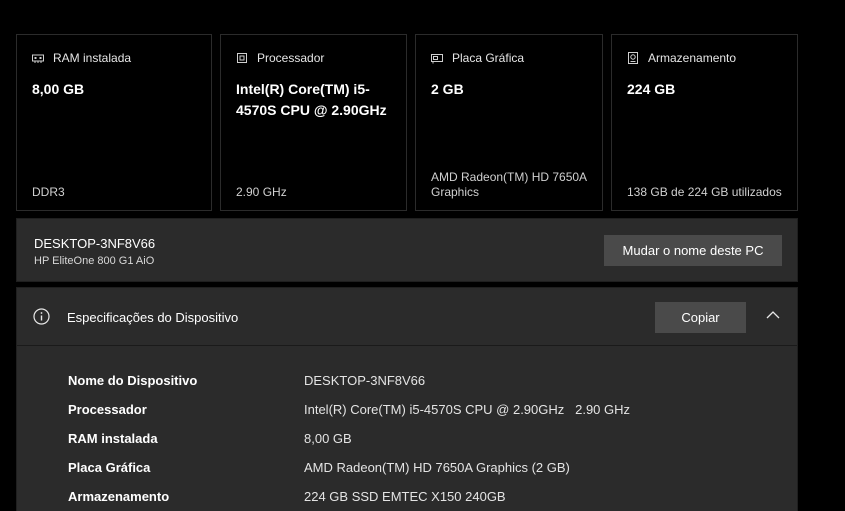 This screenshot has height=511, width=845. I want to click on card-ram-header: RAM instalada, so click(81, 58).